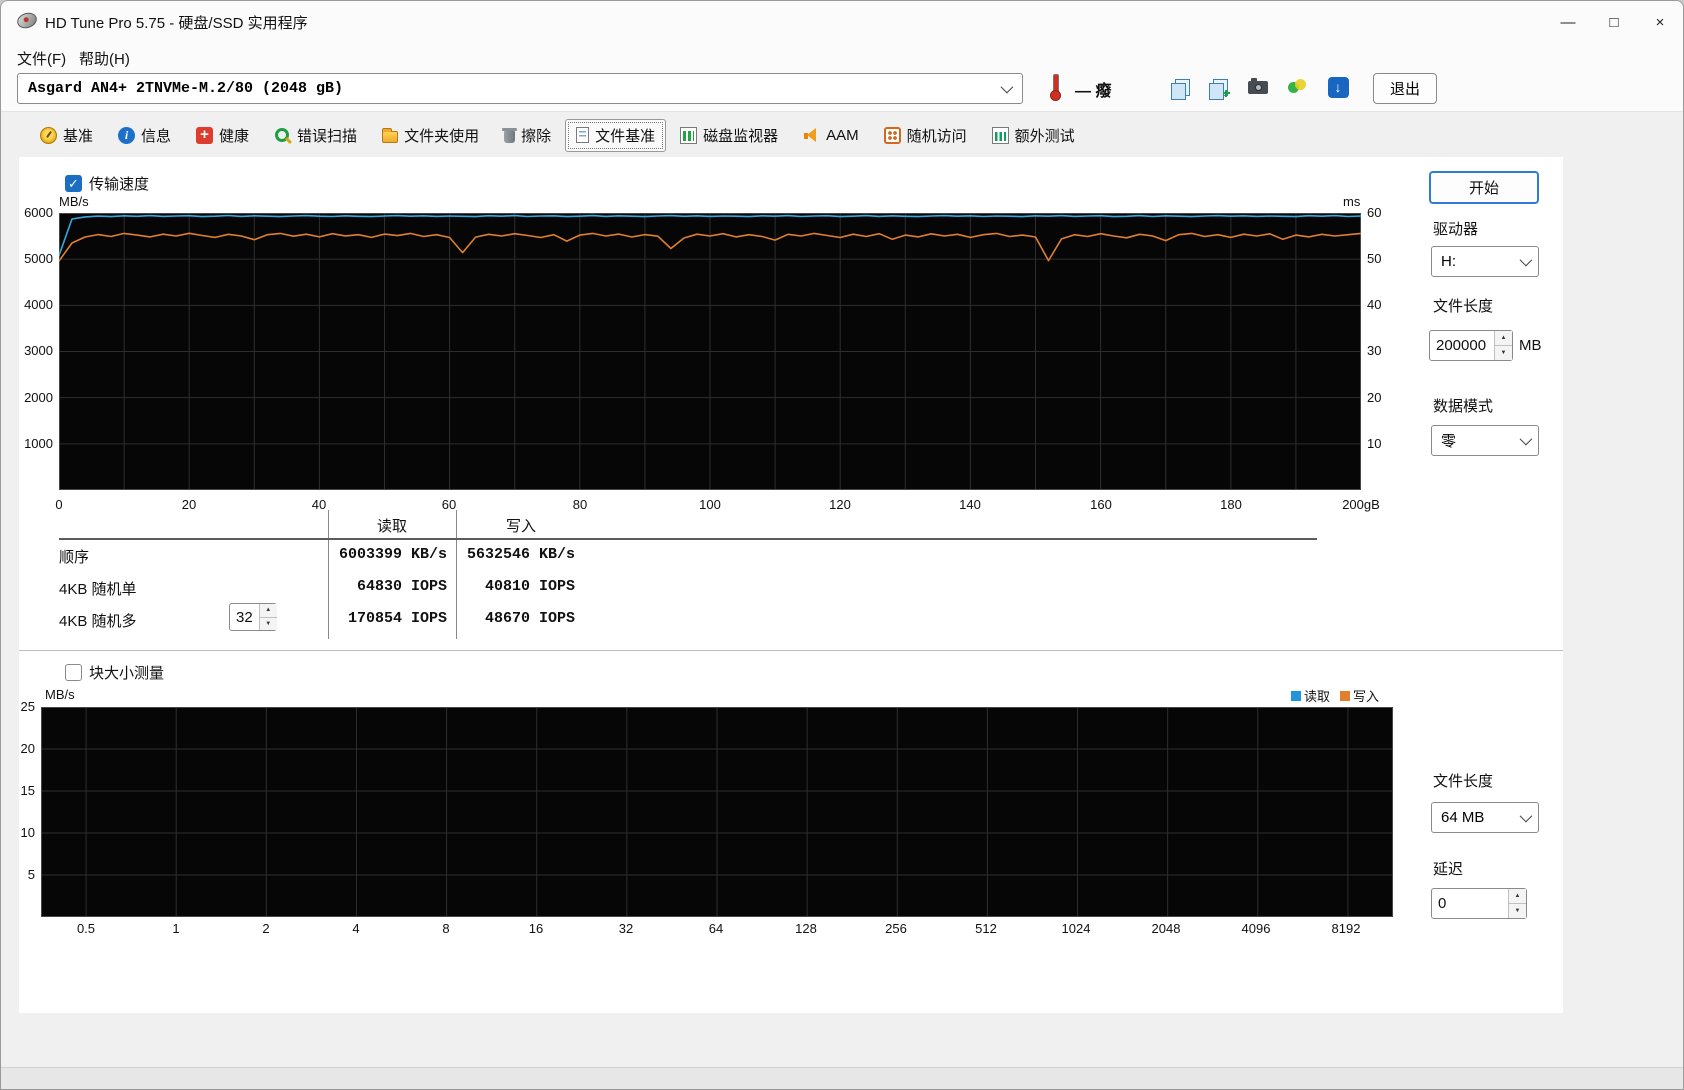 Image resolution: width=1684 pixels, height=1090 pixels. What do you see at coordinates (1338, 87) in the screenshot?
I see `minimize-to-tray-button` at bounding box center [1338, 87].